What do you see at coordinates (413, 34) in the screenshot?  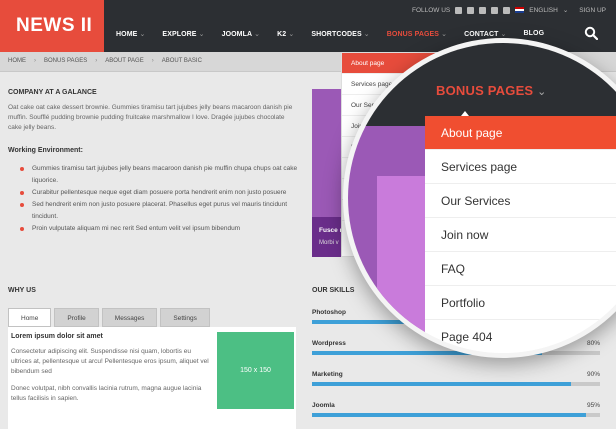 I see `nav-label: BONUS PAGES` at bounding box center [413, 34].